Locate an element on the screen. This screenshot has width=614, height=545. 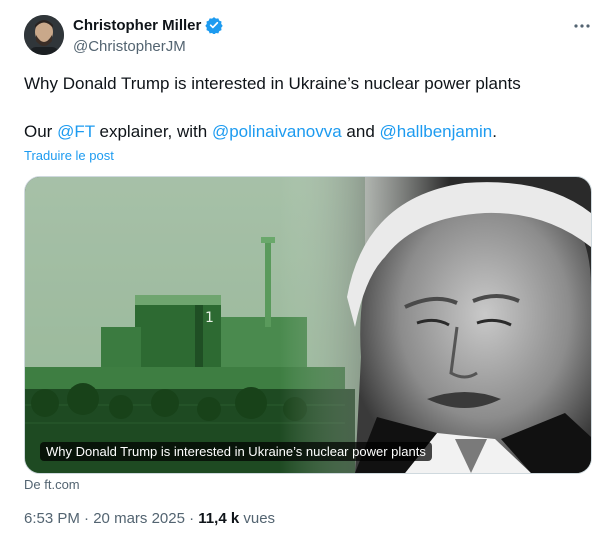
views-label: vues is located at coordinates (257, 518).